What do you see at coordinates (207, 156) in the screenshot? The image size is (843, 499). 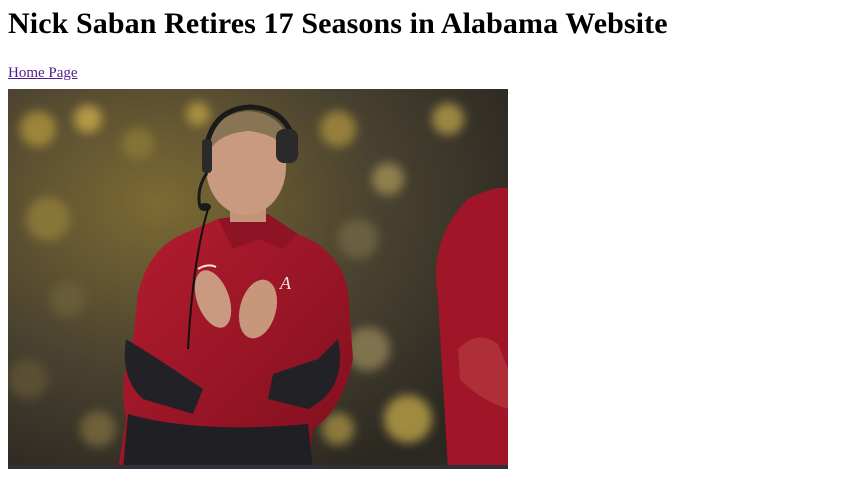 I see `headset-left-earpiece` at bounding box center [207, 156].